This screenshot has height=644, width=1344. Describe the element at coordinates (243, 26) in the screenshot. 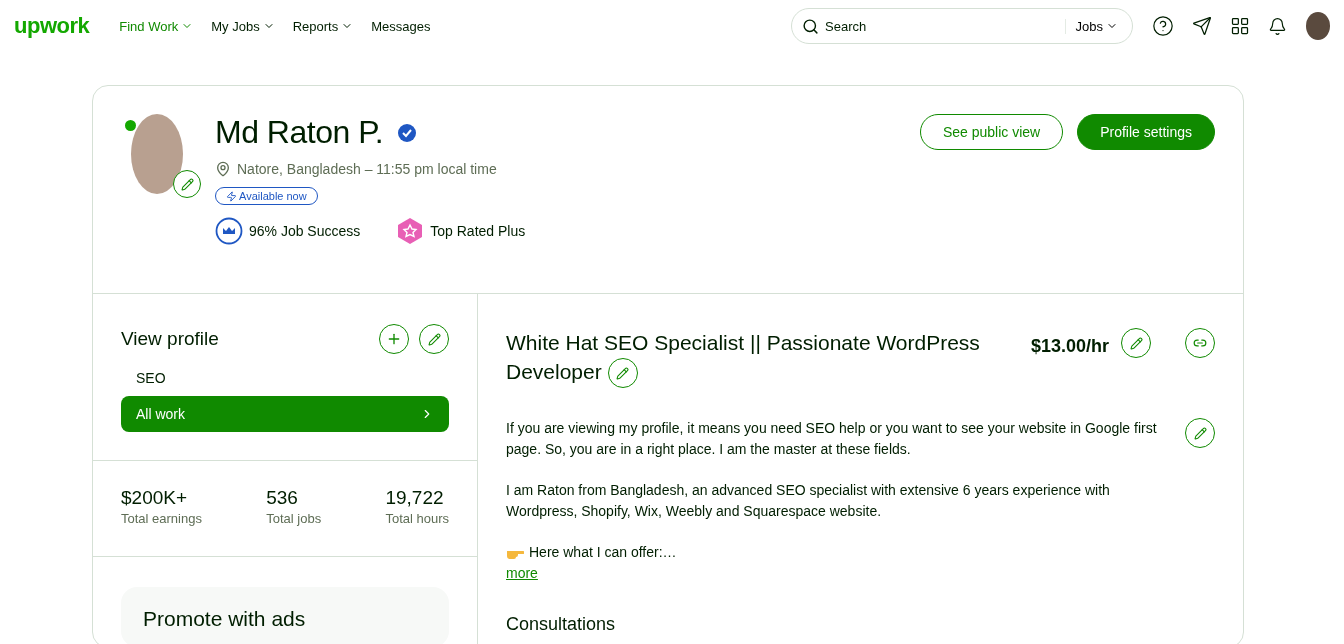

I see `nav-link: My Jobs` at that location.